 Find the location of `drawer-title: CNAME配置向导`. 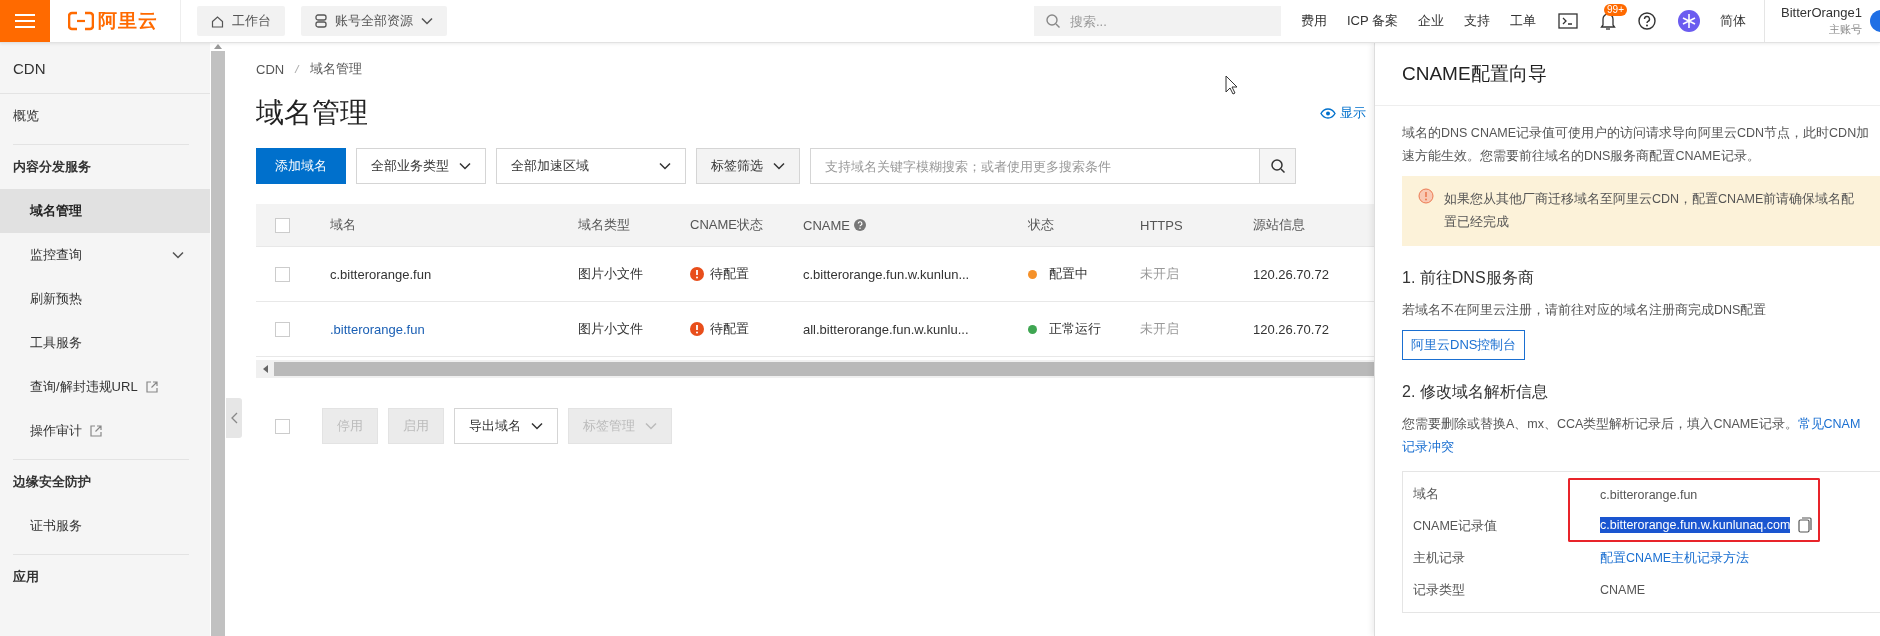

drawer-title: CNAME配置向导 is located at coordinates (1474, 74).